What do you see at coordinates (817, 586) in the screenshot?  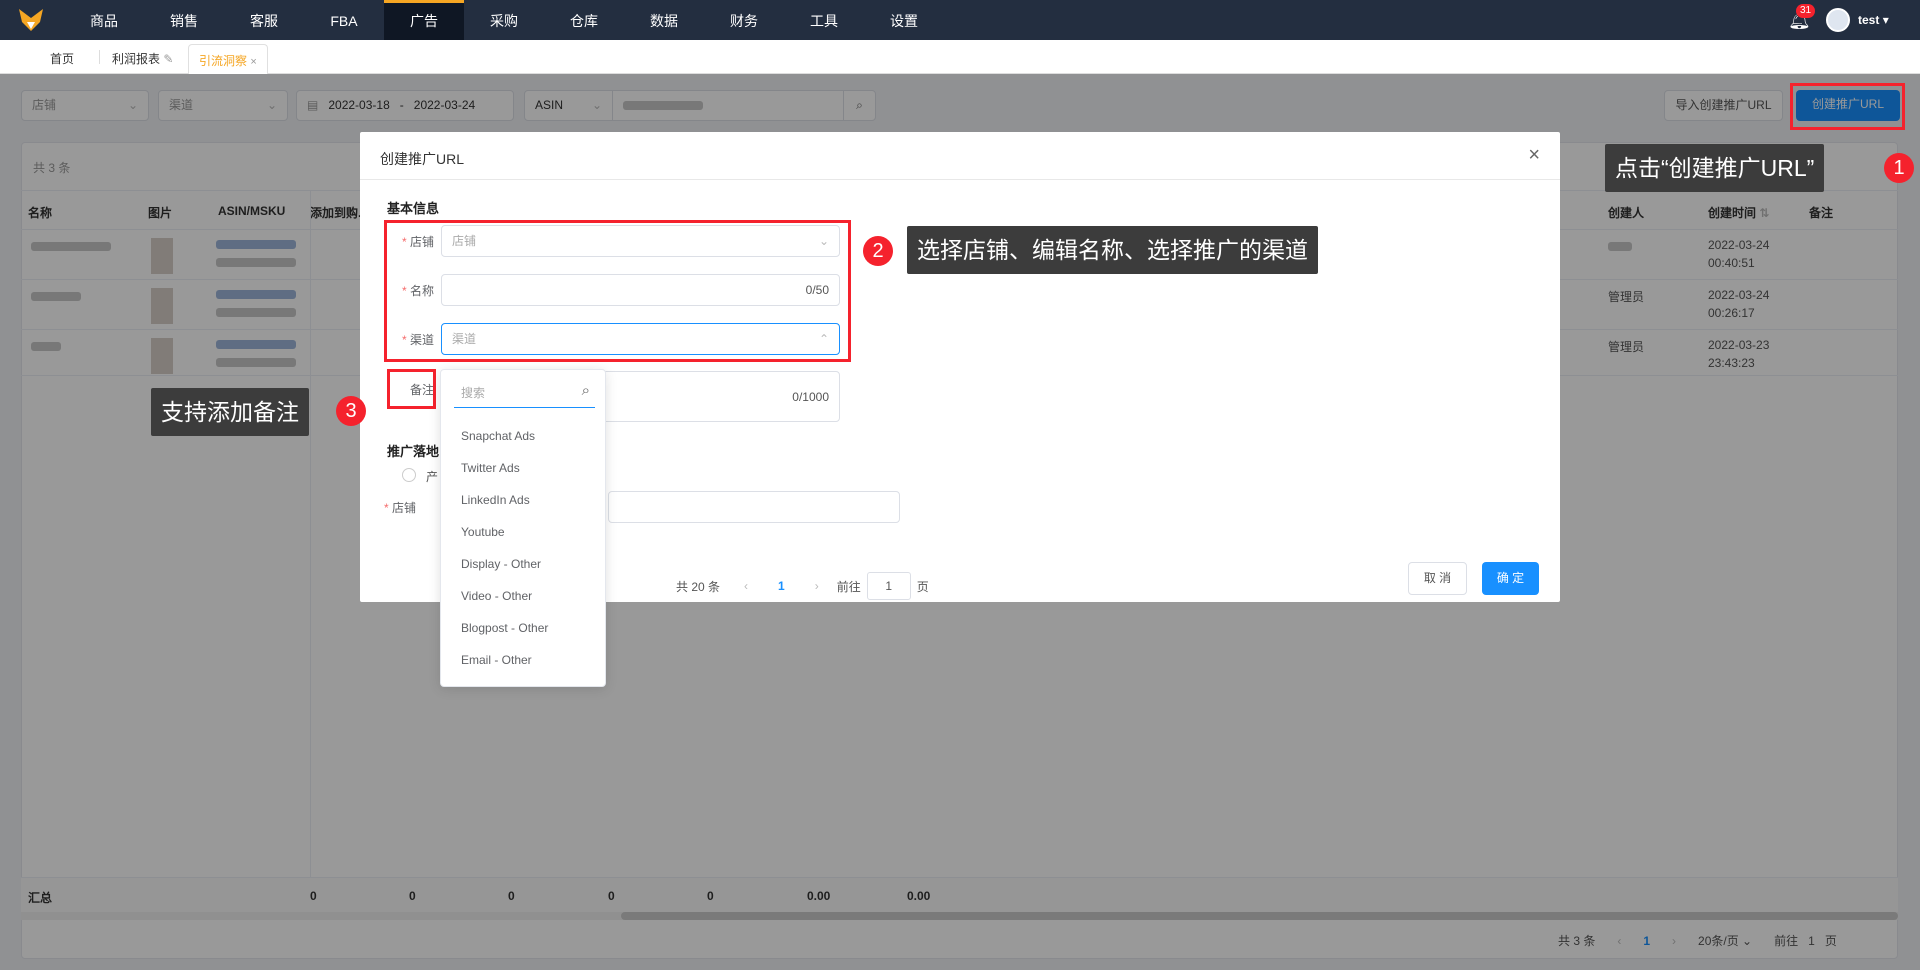 I see `next-page-icon: ›` at bounding box center [817, 586].